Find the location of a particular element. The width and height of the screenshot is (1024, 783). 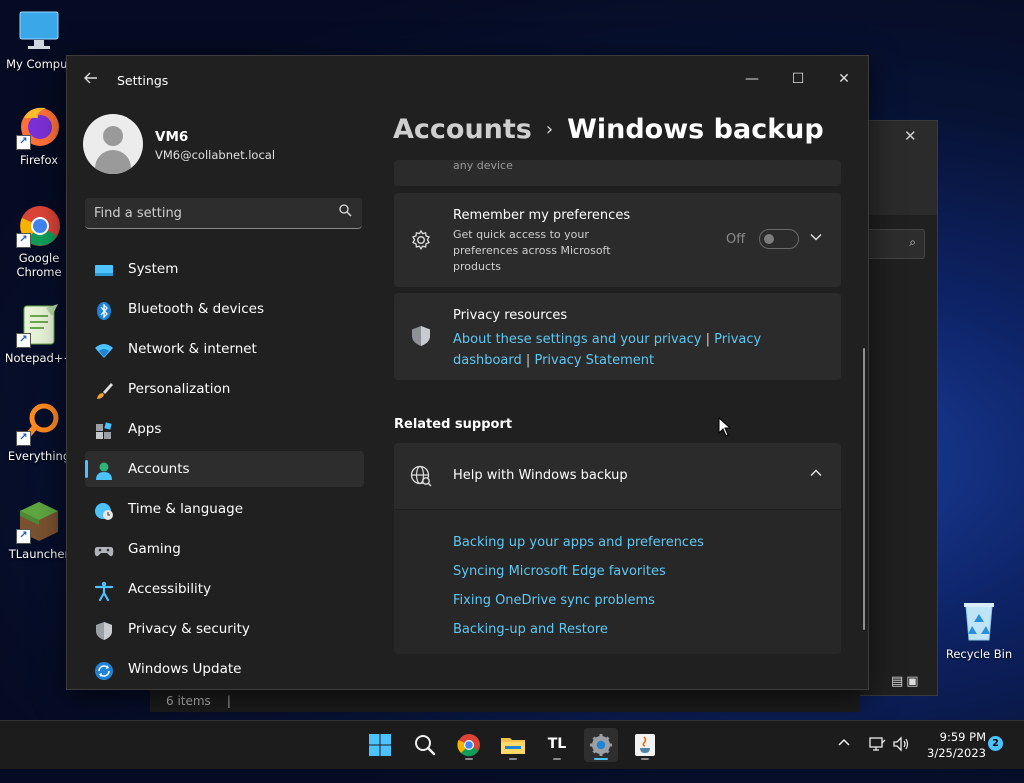

wifi-icon is located at coordinates (104, 349).